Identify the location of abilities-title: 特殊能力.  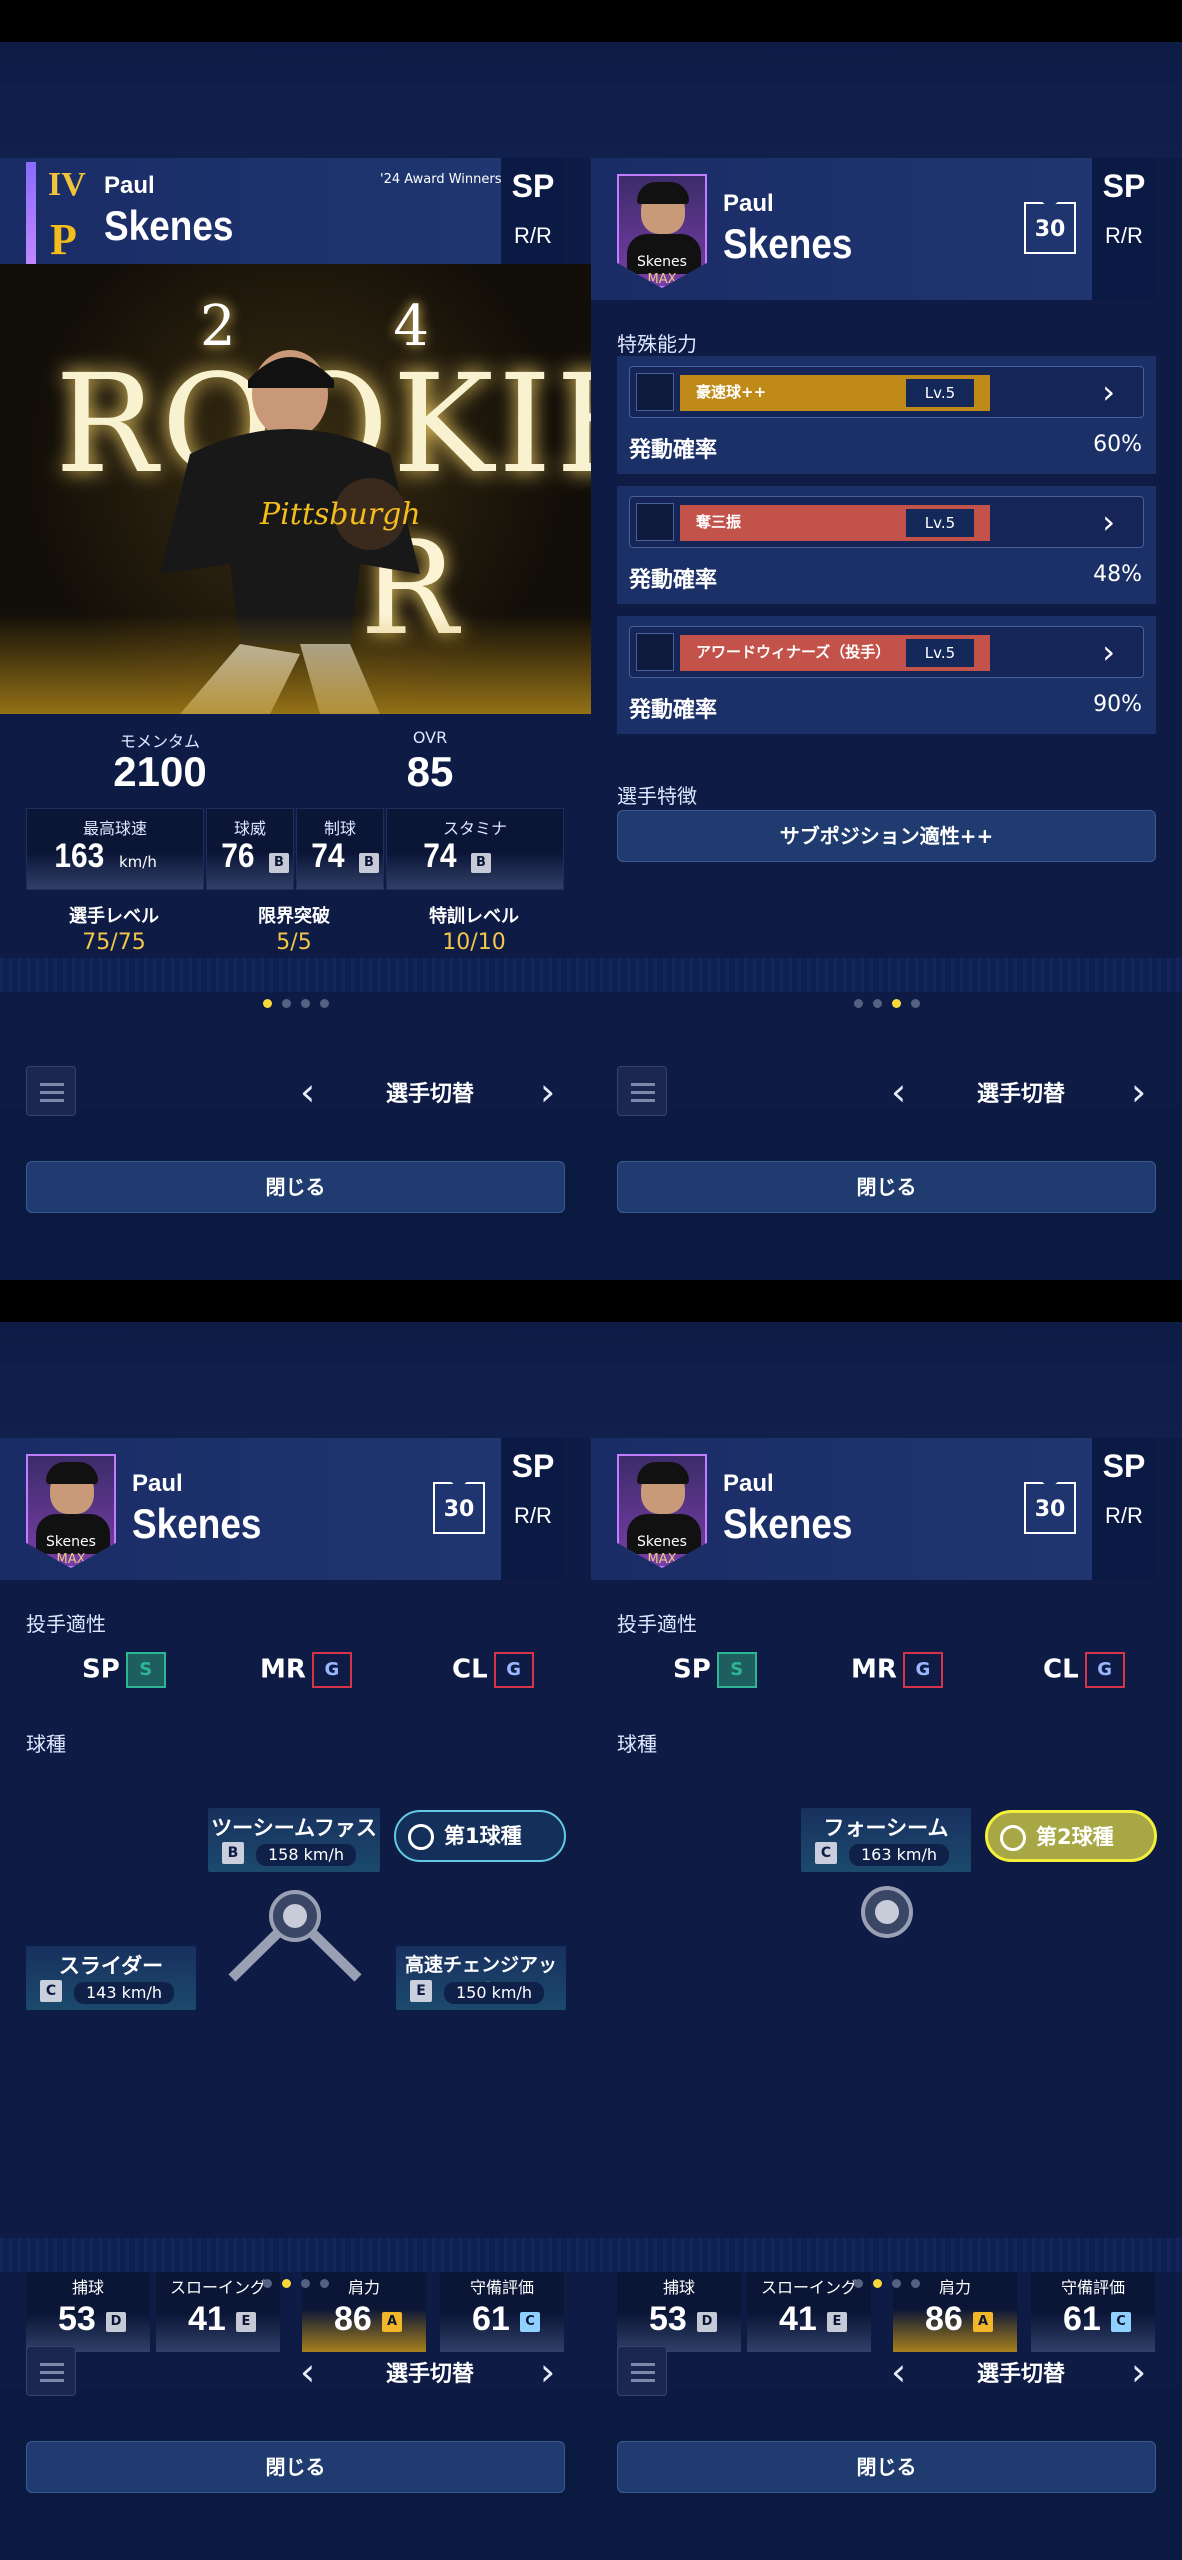
(657, 344).